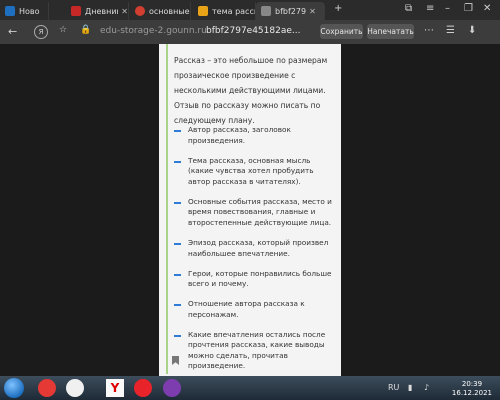 The image size is (500, 400). Describe the element at coordinates (429, 30) in the screenshot. I see `more-icon: ⋯` at that location.